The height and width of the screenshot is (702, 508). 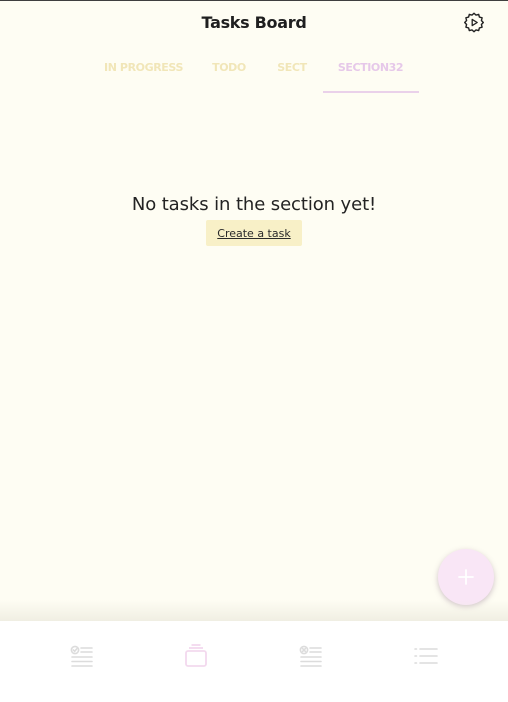 What do you see at coordinates (254, 204) in the screenshot?
I see `empty-state-message: No tasks in the section yet!` at bounding box center [254, 204].